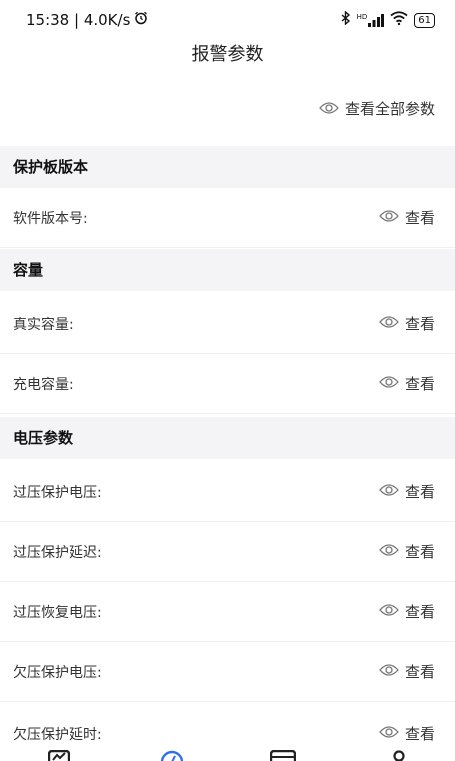 This screenshot has height=761, width=455. I want to click on status-bar: 15:38 | 4.0K/s HD 61, so click(227, 20).